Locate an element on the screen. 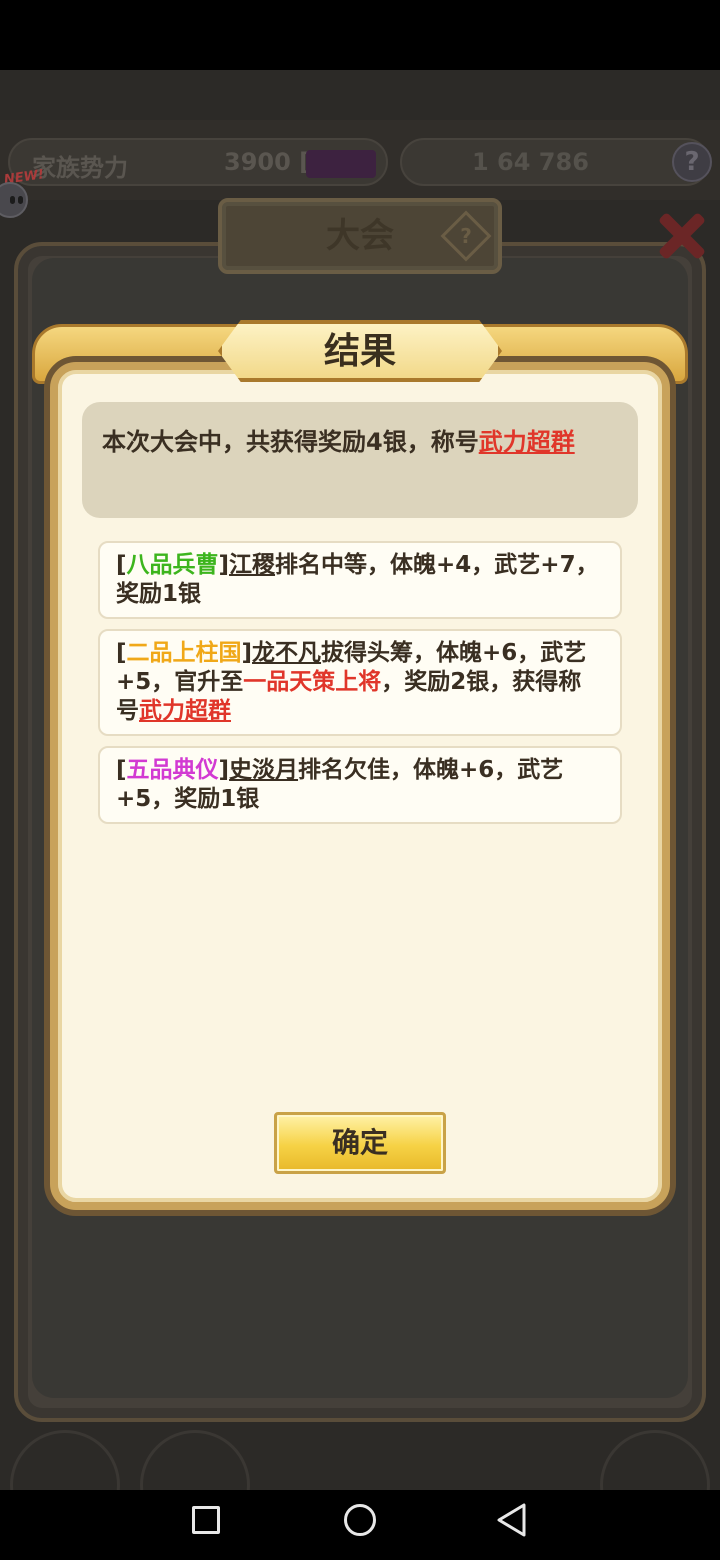 This screenshot has width=720, height=1560. member-name: 史淡月 is located at coordinates (263, 770).